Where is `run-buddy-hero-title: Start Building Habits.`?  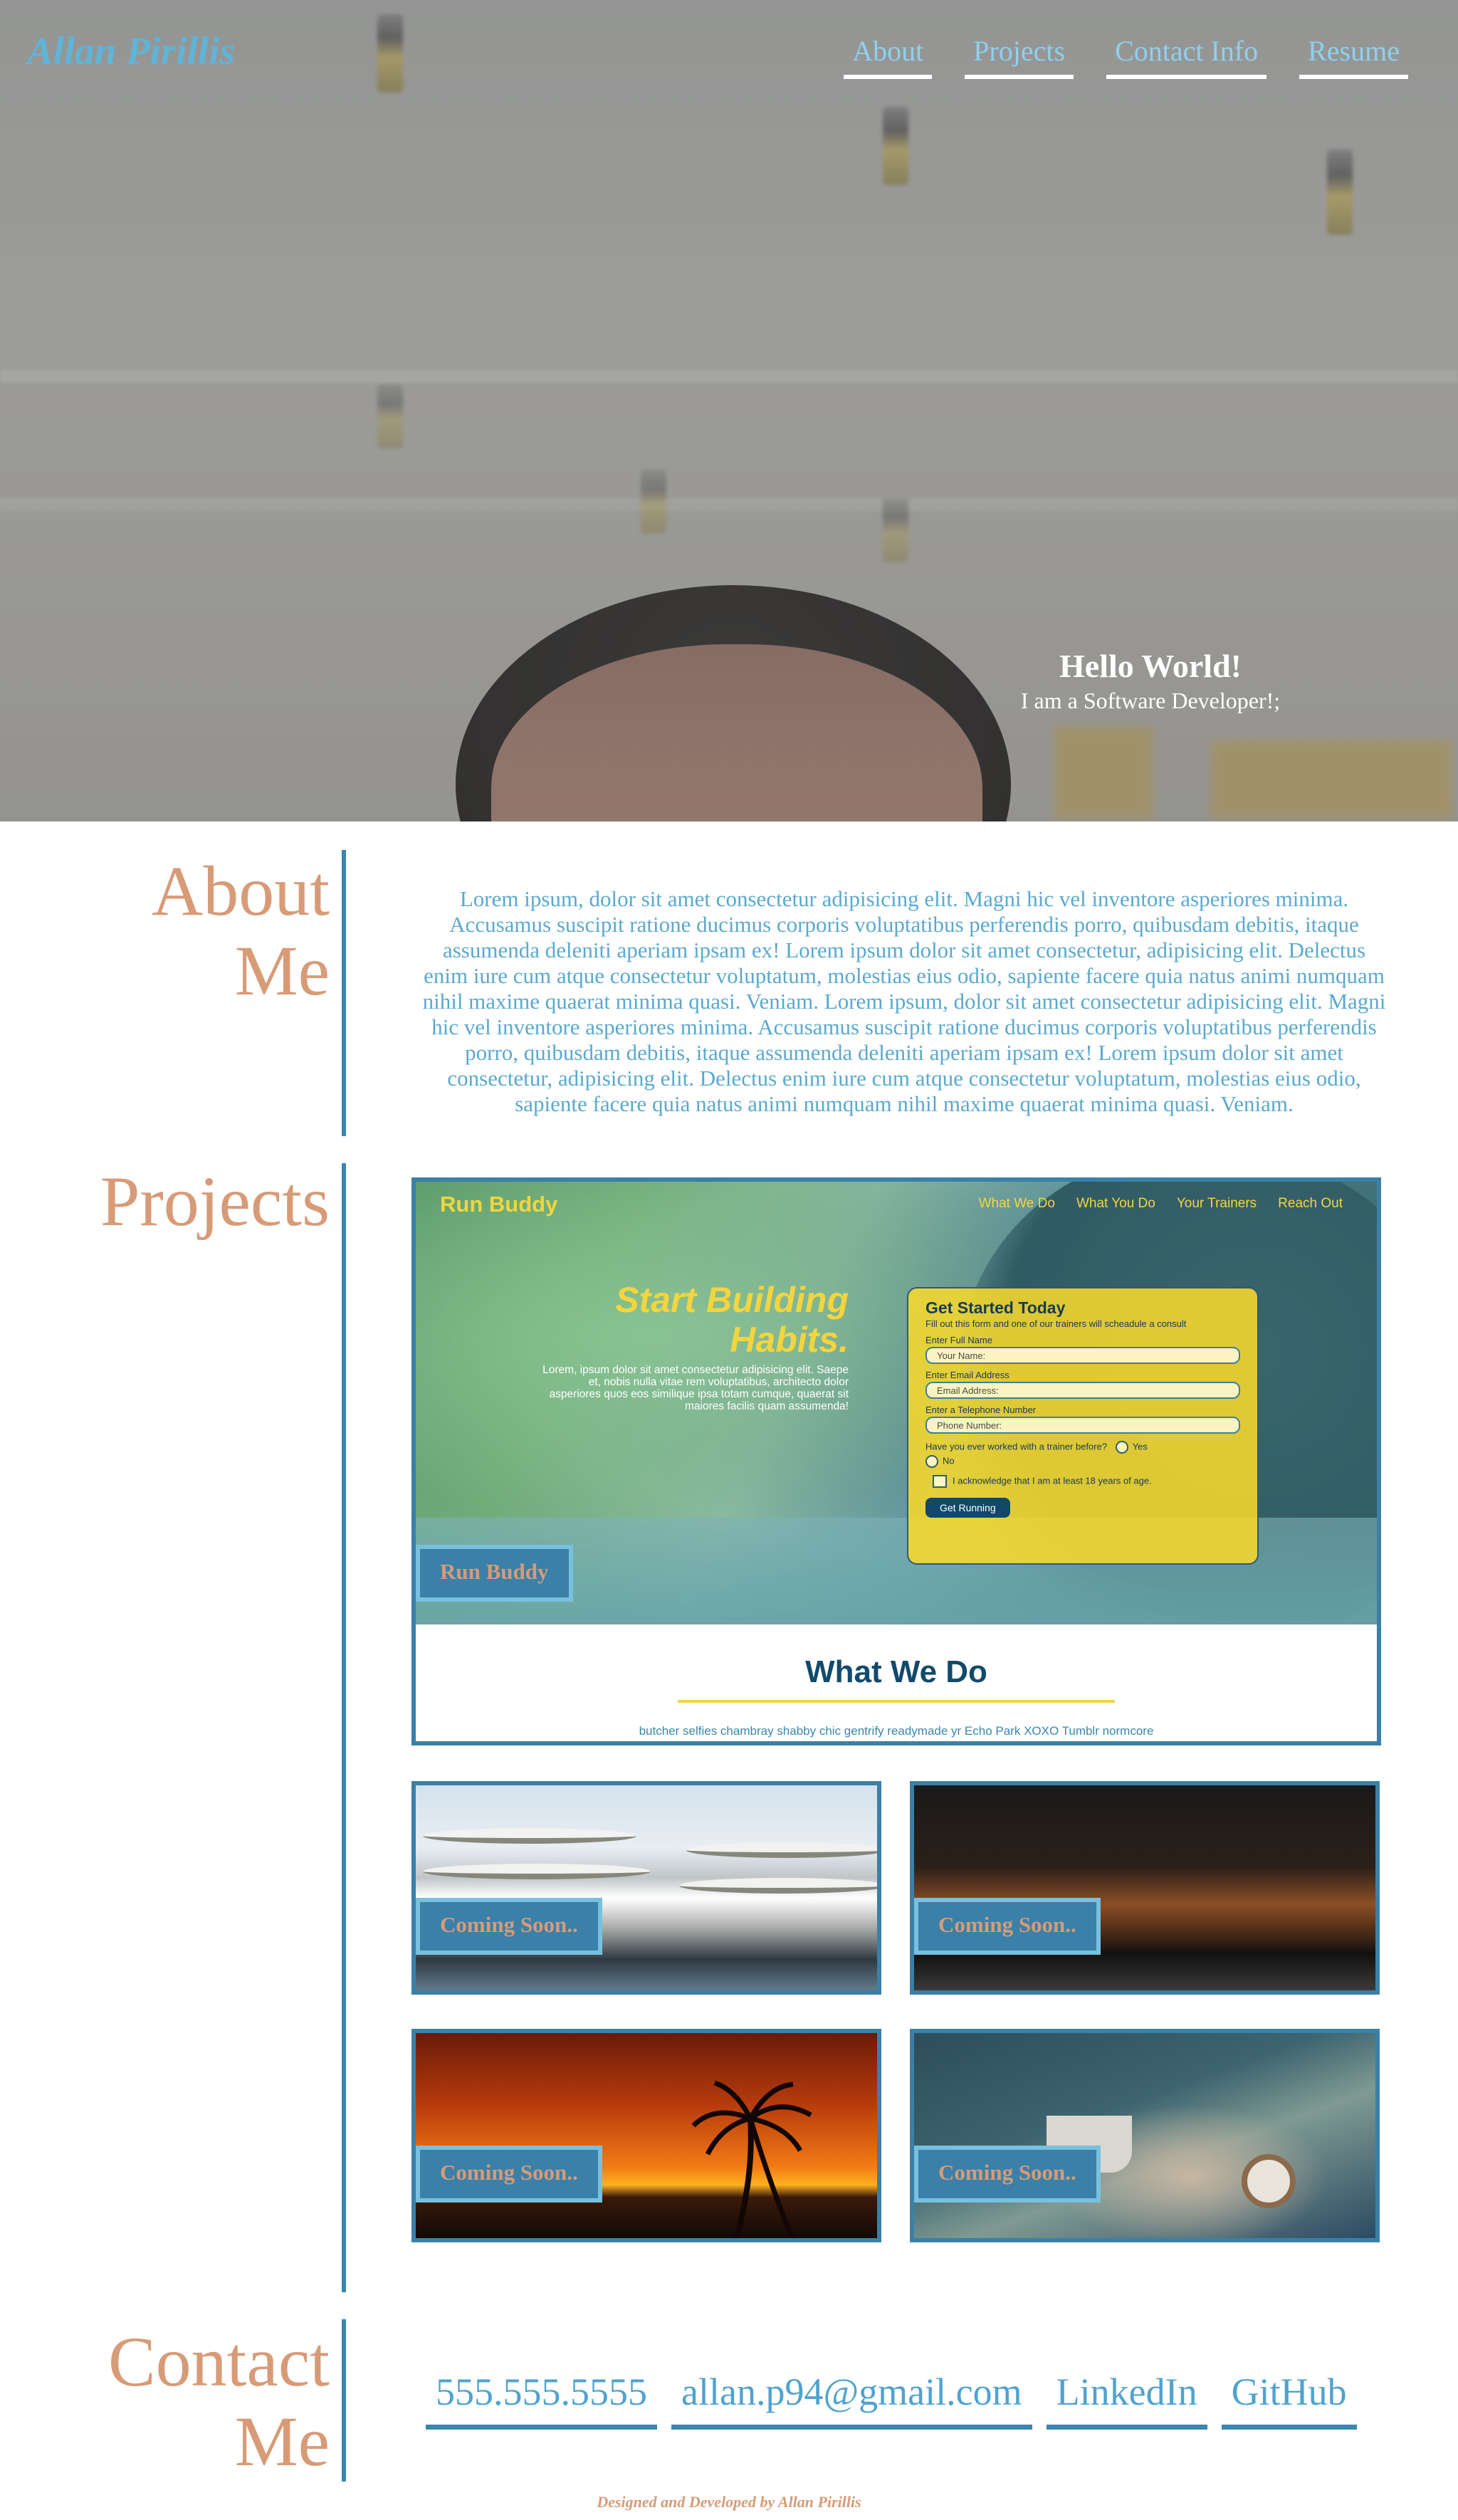
run-buddy-hero-title: Start Building Habits. is located at coordinates (692, 1320).